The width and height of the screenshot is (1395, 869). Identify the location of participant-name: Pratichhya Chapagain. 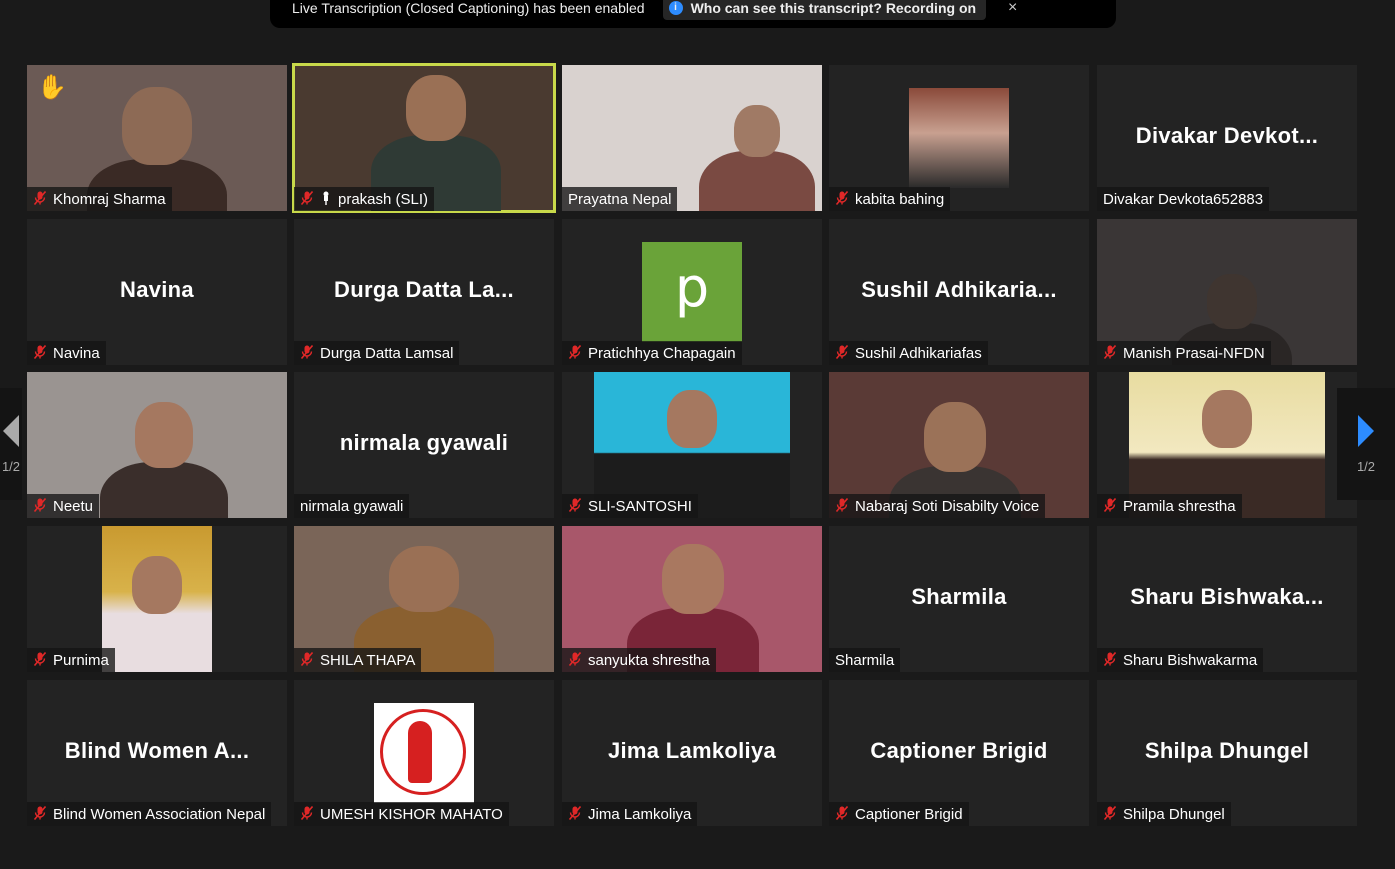
(662, 353).